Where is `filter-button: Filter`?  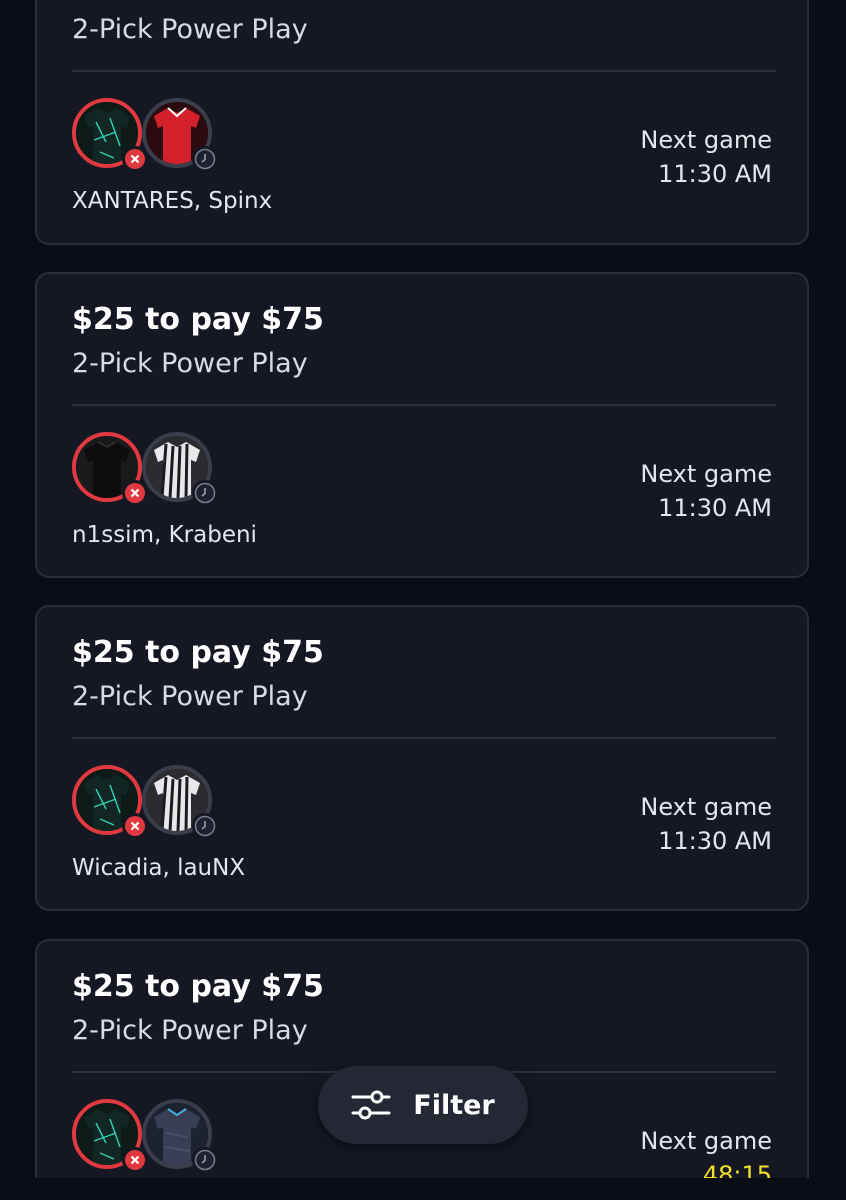 filter-button: Filter is located at coordinates (423, 1105).